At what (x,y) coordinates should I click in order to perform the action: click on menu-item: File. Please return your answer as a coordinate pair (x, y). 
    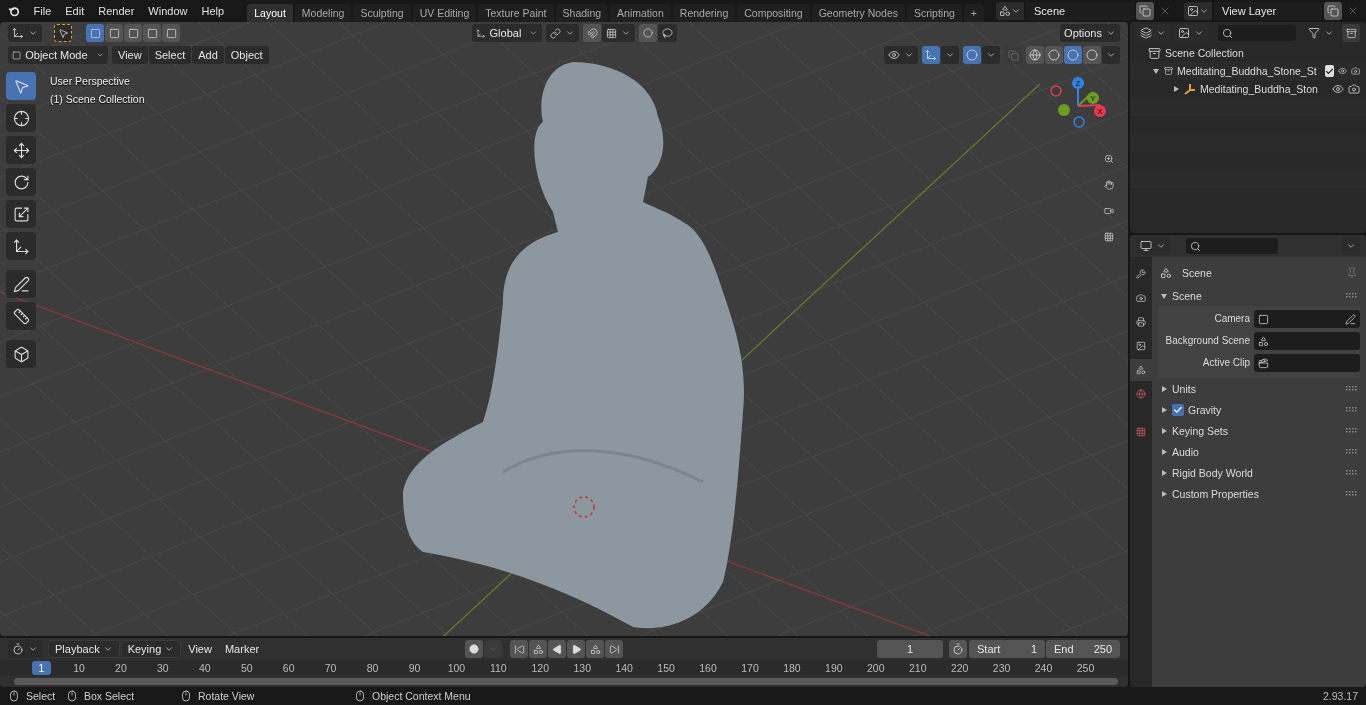
    Looking at the image, I should click on (42, 11).